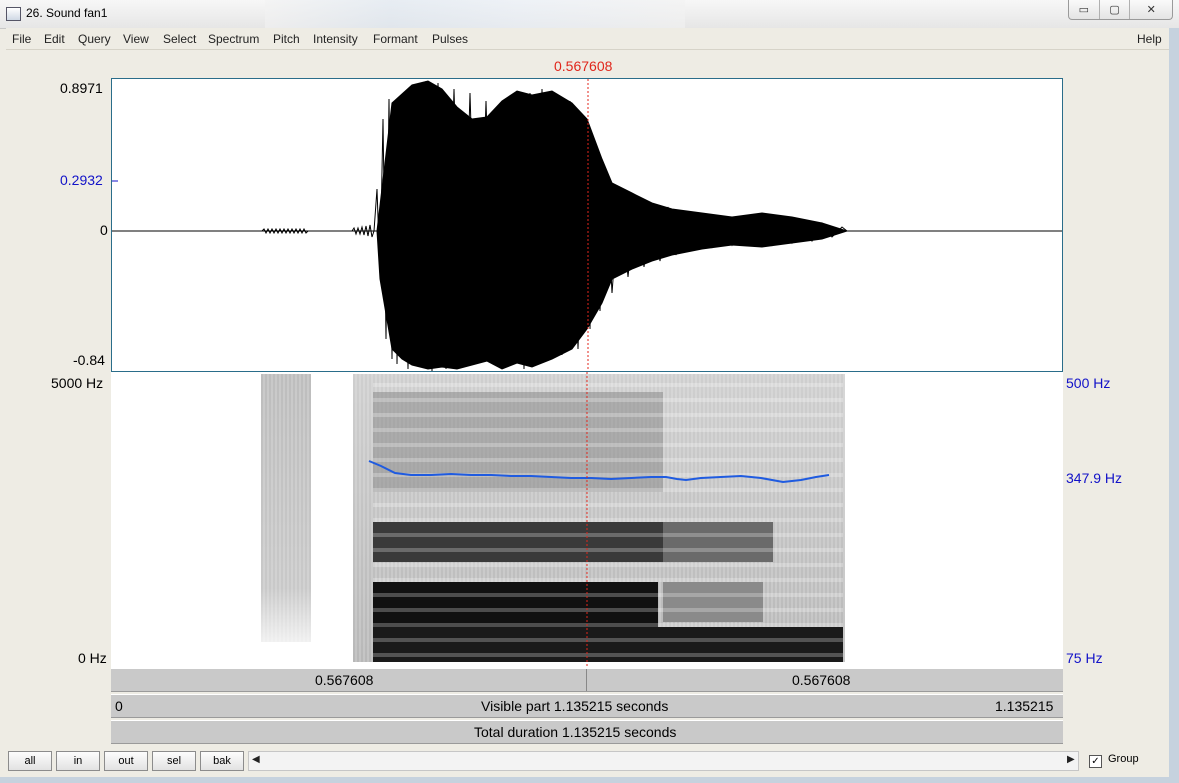 The image size is (1179, 783). What do you see at coordinates (233, 39) in the screenshot?
I see `menu-spectrum: Spectrum` at bounding box center [233, 39].